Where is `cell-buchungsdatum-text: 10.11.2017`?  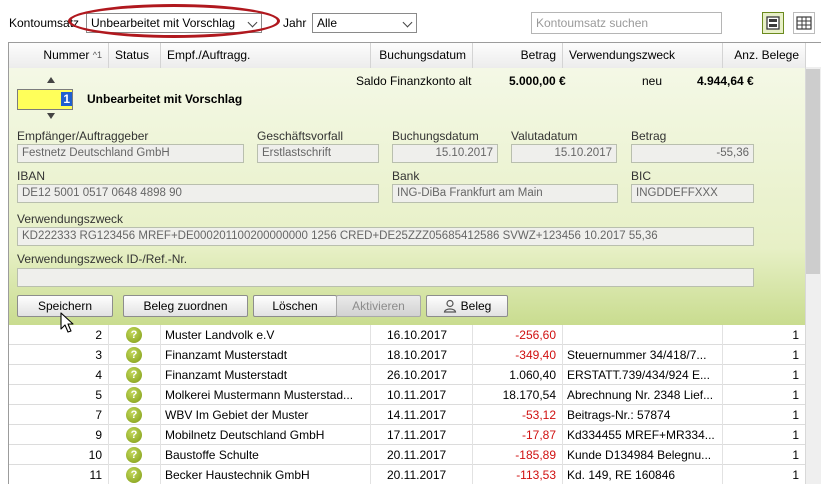 cell-buchungsdatum-text: 10.11.2017 is located at coordinates (417, 395).